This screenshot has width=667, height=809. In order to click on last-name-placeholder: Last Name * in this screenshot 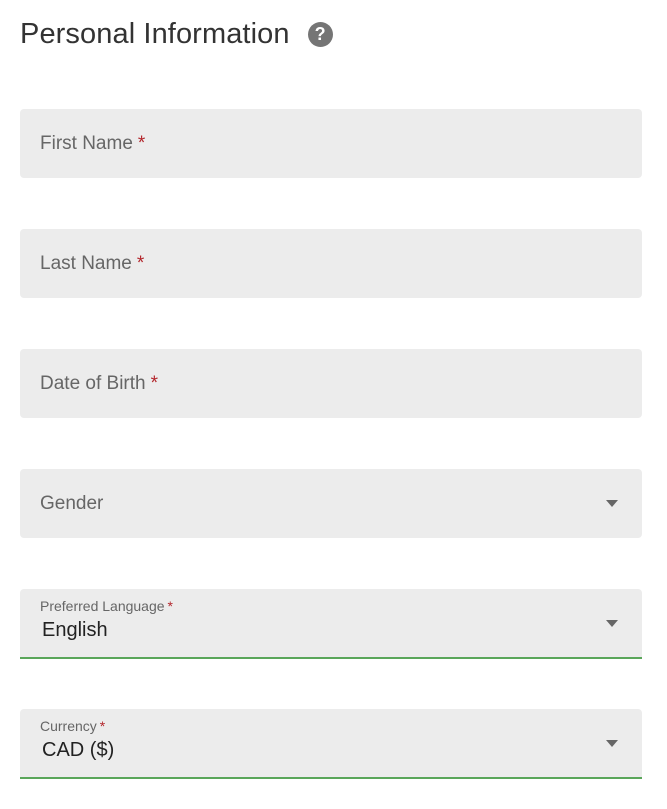, I will do `click(92, 264)`.